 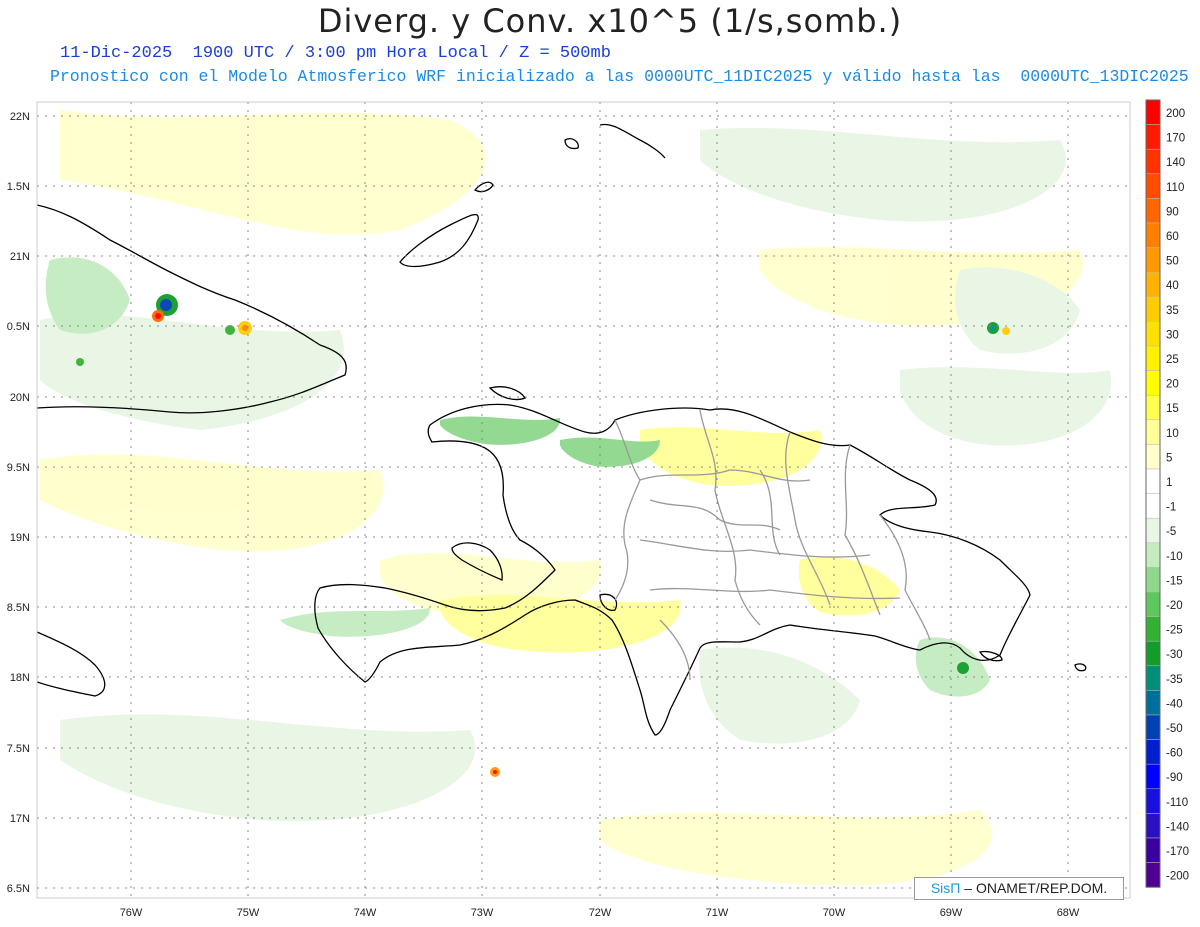 What do you see at coordinates (1174, 704) in the screenshot?
I see `colorbar-label: -40` at bounding box center [1174, 704].